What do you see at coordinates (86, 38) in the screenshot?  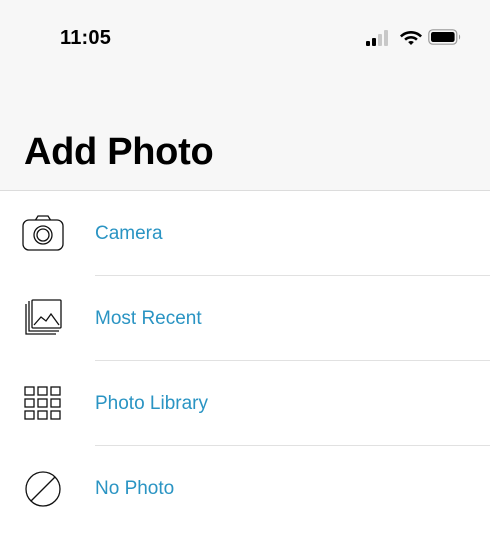 I see `status-time: 11:05` at bounding box center [86, 38].